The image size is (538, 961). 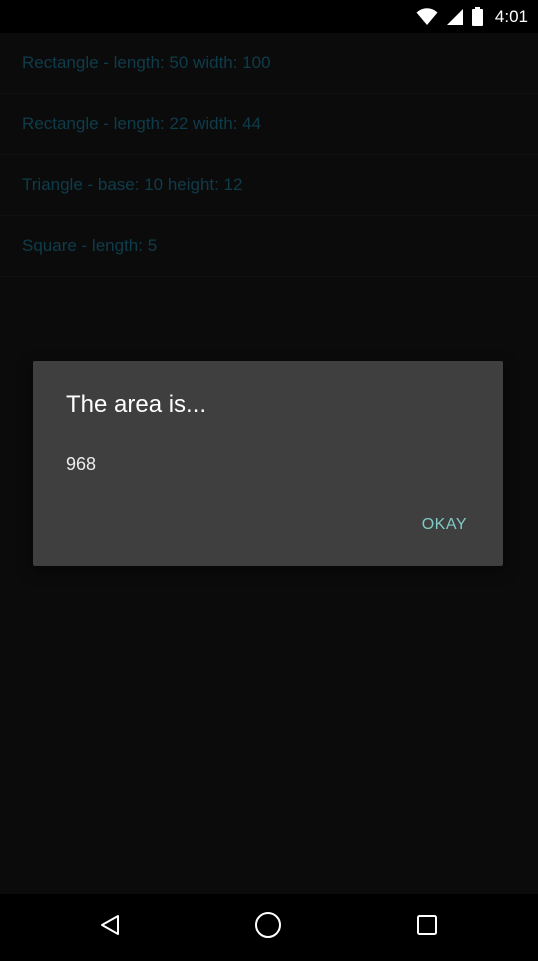 I want to click on home-icon, so click(x=268, y=927).